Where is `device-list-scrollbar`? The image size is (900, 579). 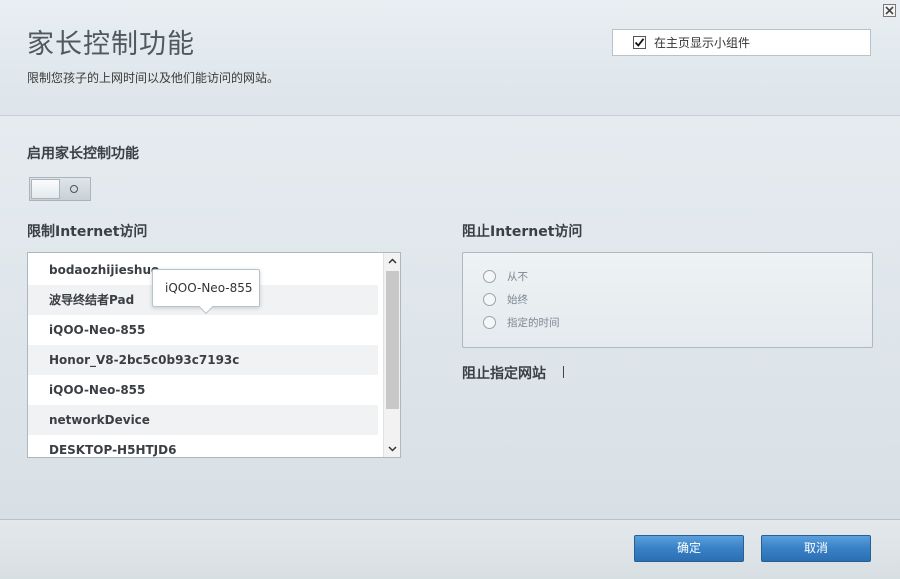 device-list-scrollbar is located at coordinates (391, 355).